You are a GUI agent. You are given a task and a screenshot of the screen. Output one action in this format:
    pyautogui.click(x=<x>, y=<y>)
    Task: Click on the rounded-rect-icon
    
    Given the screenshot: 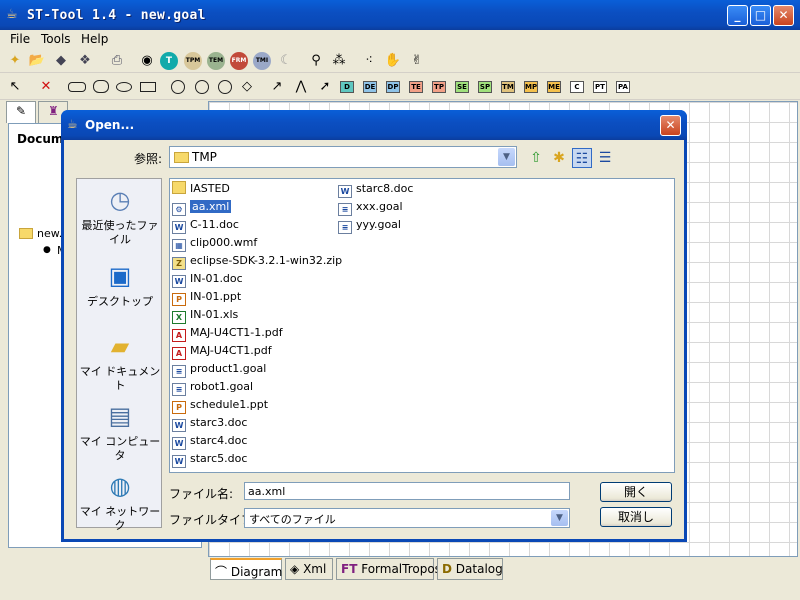 What is the action you would take?
    pyautogui.click(x=77, y=87)
    